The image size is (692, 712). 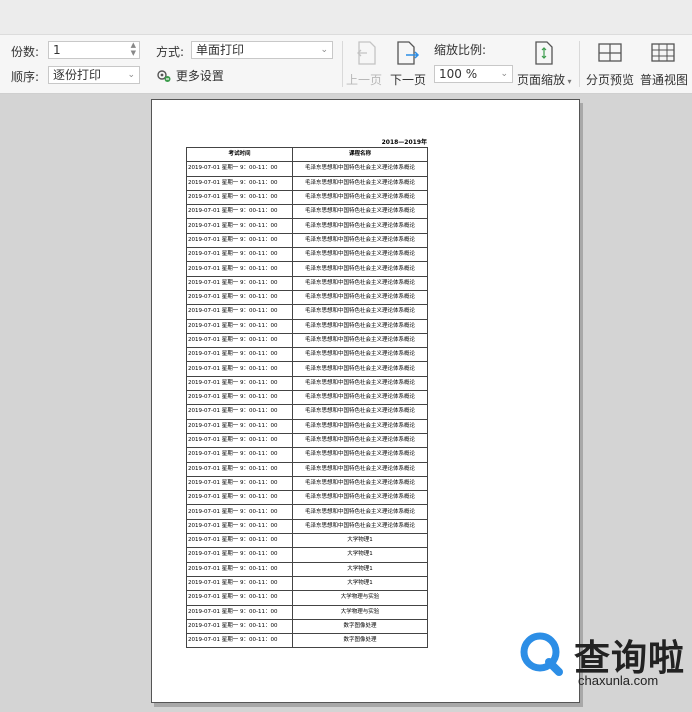 I want to click on table-row: 2019-07-01 星期一 9：00-11：00 数字图像处理, so click(x=307, y=641).